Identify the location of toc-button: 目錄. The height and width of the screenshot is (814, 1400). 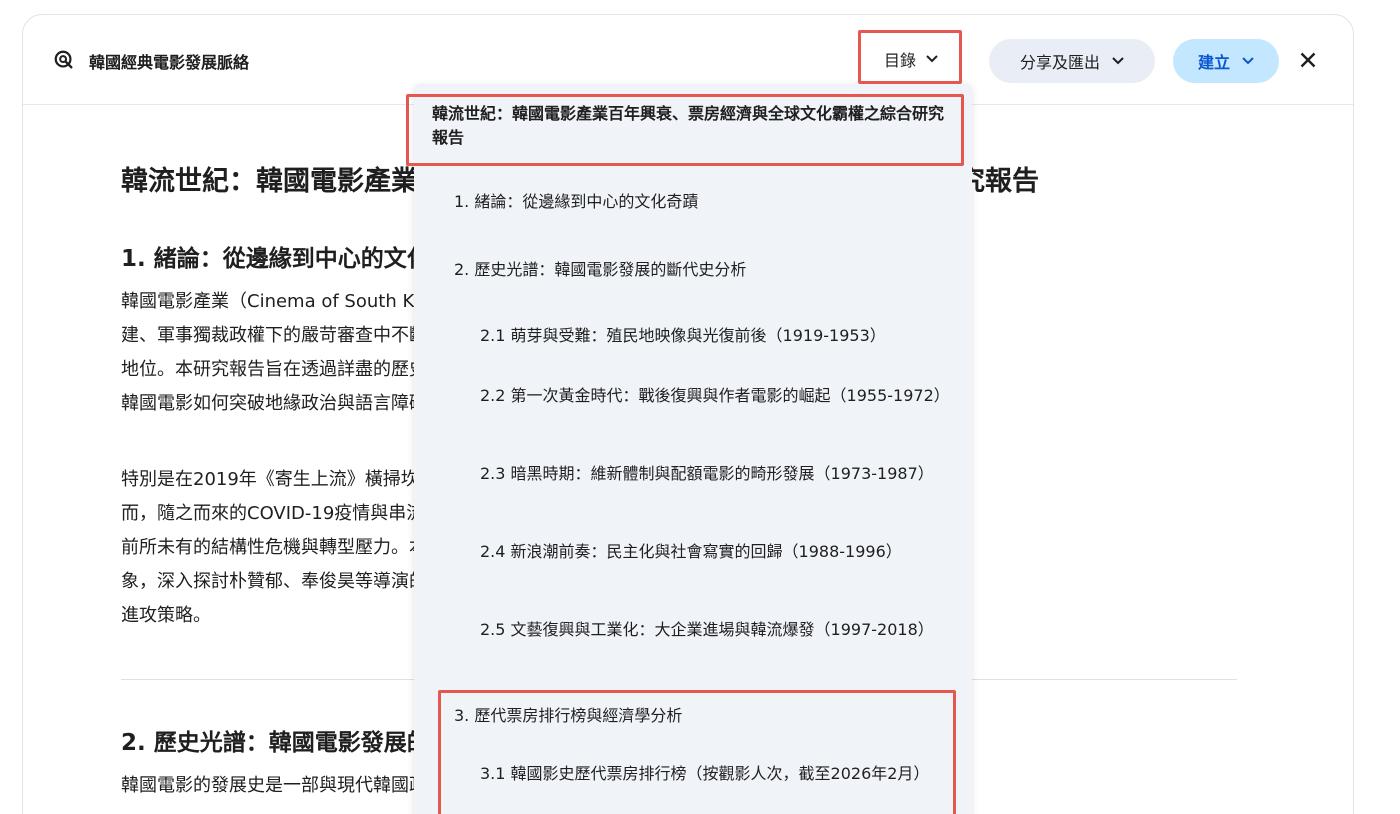
(911, 59).